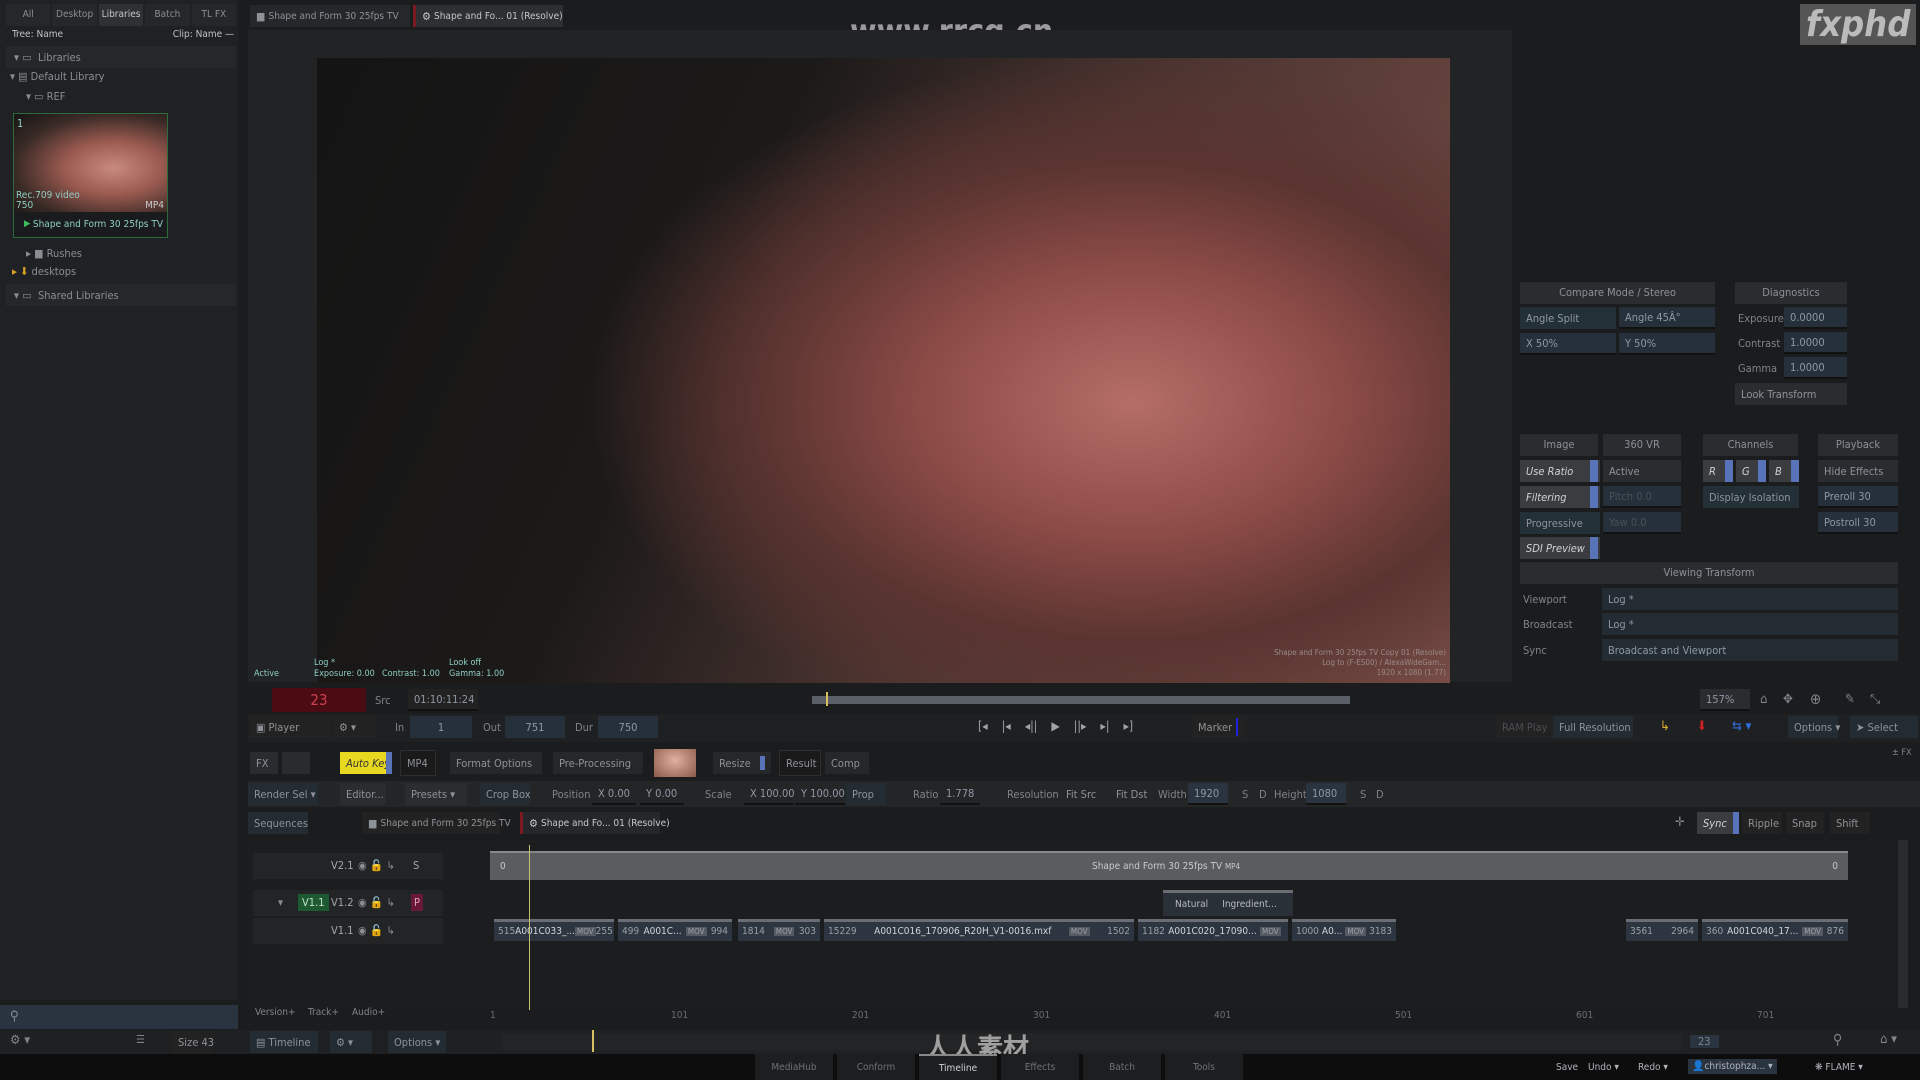  What do you see at coordinates (1263, 794) in the screenshot?
I see `width-d-button: D` at bounding box center [1263, 794].